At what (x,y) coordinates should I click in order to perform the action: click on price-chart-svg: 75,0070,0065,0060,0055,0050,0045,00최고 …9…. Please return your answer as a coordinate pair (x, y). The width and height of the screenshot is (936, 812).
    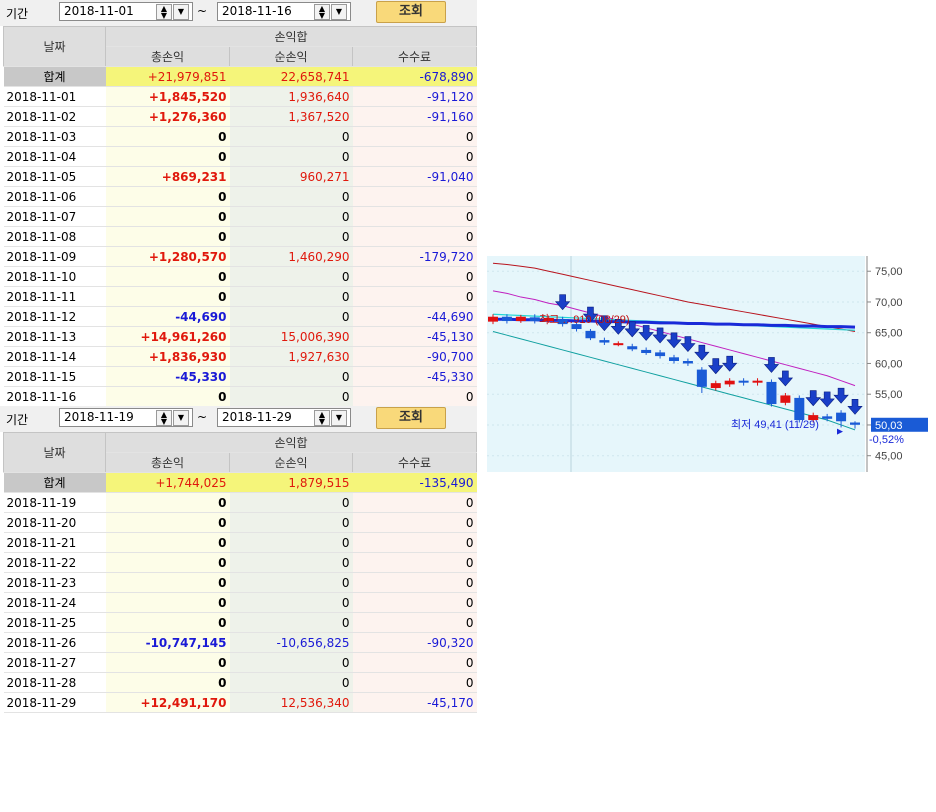
    Looking at the image, I should click on (707, 364).